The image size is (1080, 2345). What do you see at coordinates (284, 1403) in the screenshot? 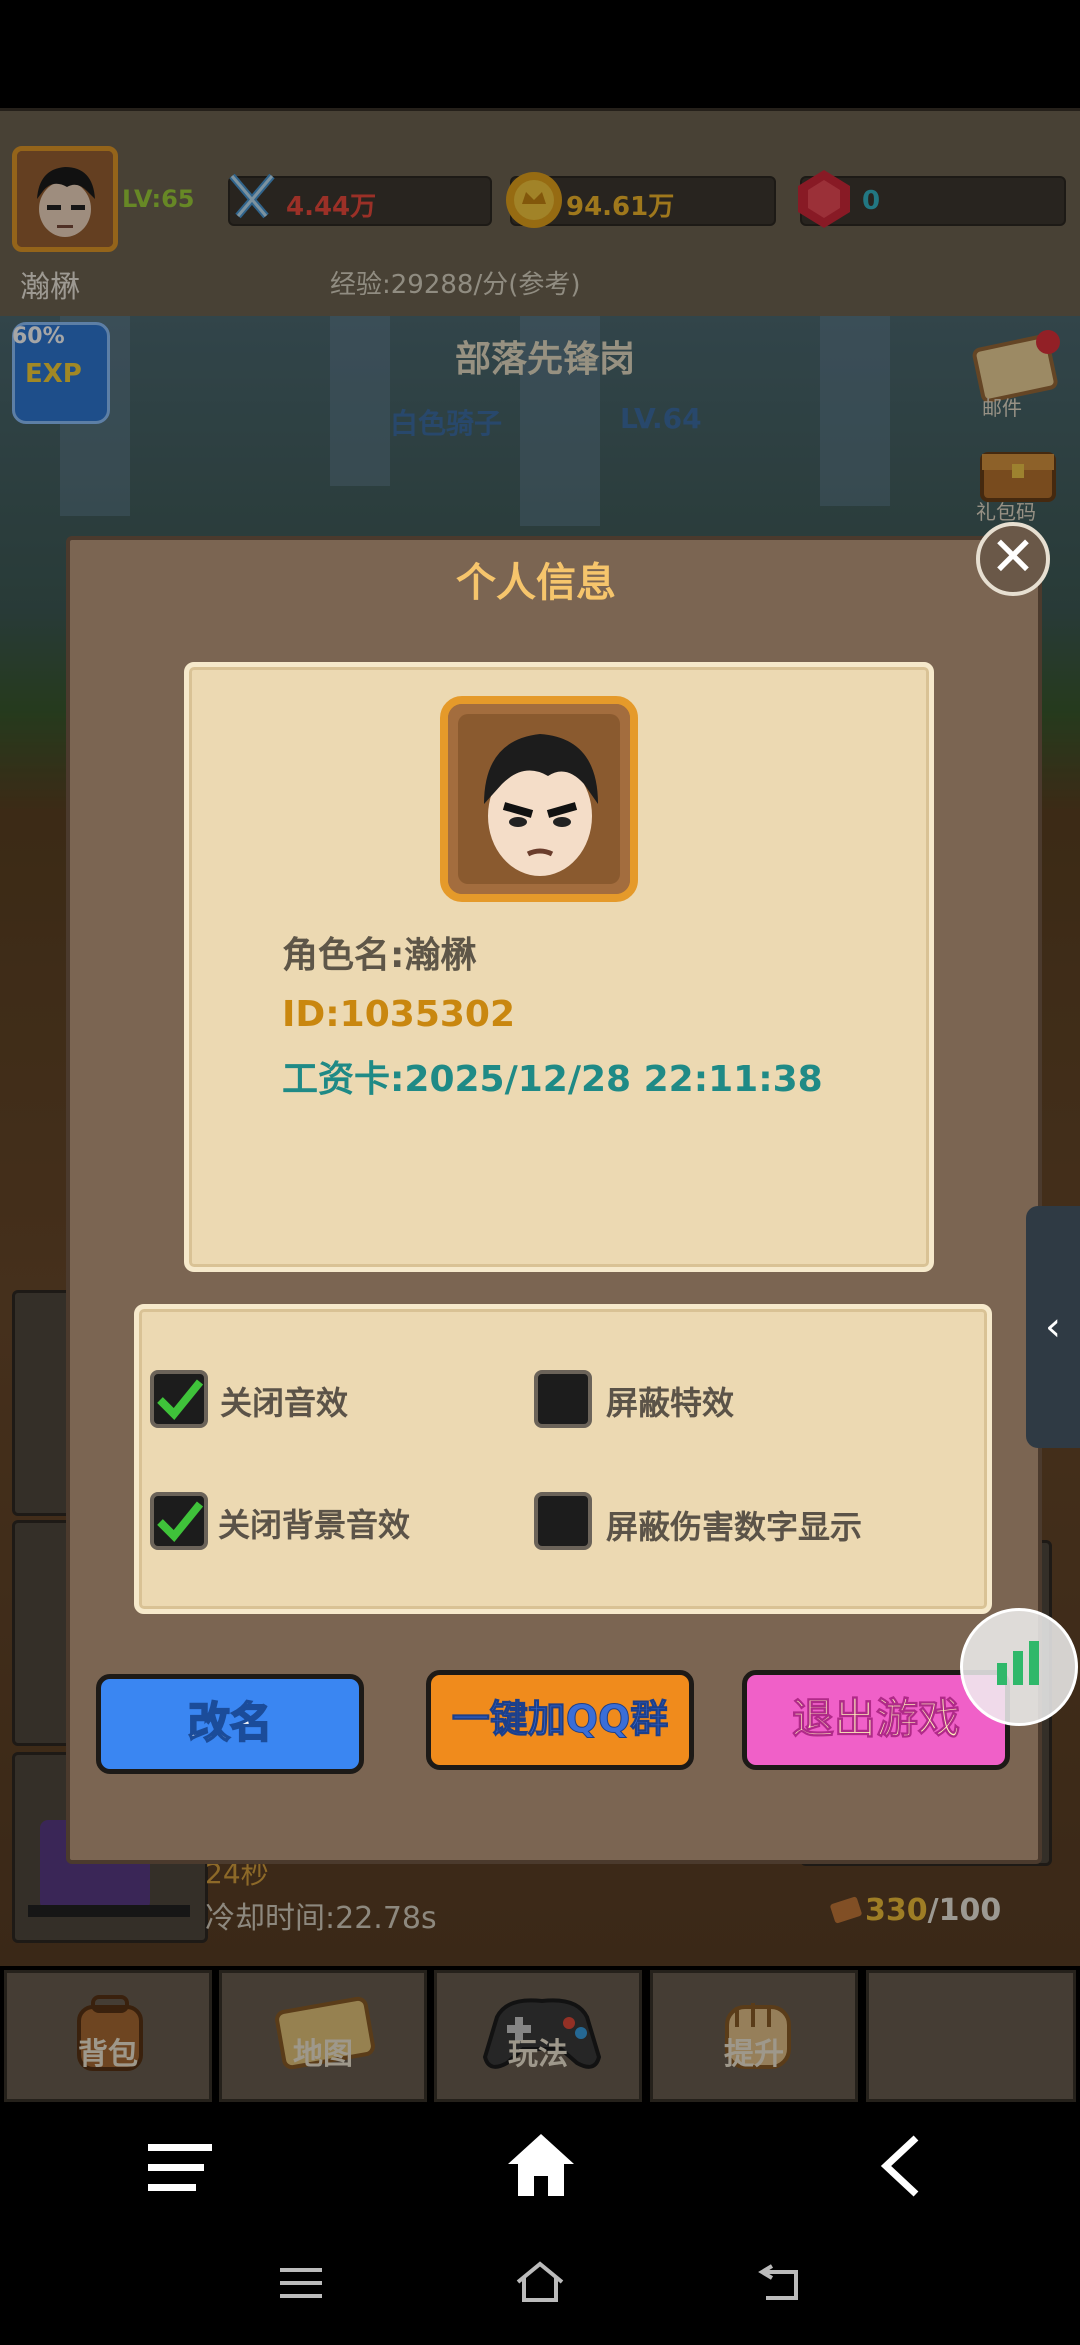
I see `option-label: 关闭音效` at bounding box center [284, 1403].